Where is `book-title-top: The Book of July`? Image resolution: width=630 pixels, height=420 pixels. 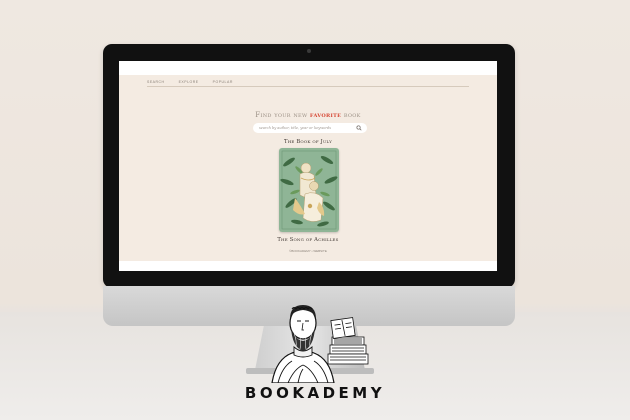
book-title-top: The Book of July is located at coordinates (308, 142).